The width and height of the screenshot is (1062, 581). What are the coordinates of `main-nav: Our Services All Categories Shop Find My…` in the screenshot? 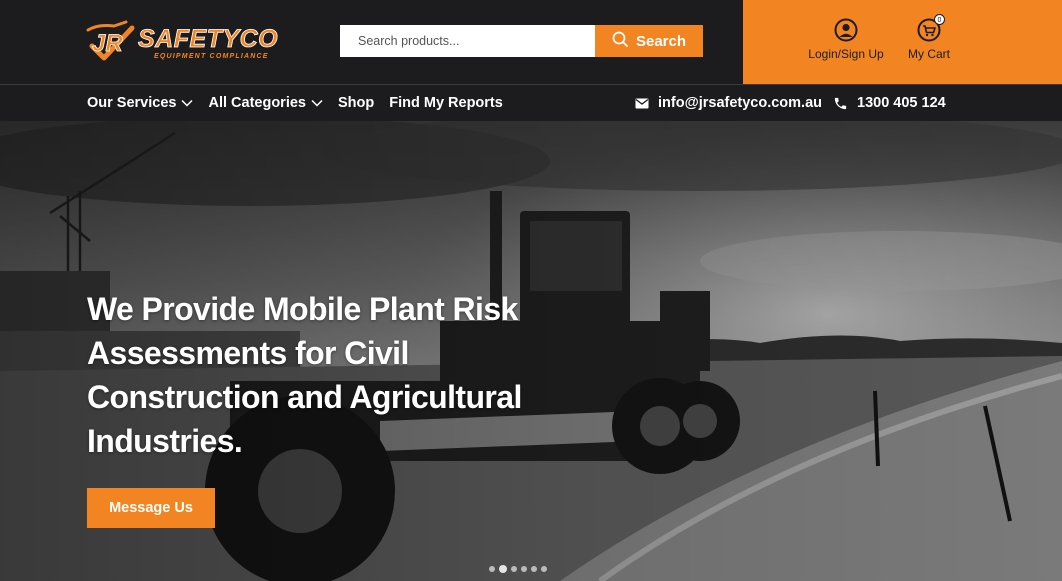 It's located at (295, 103).